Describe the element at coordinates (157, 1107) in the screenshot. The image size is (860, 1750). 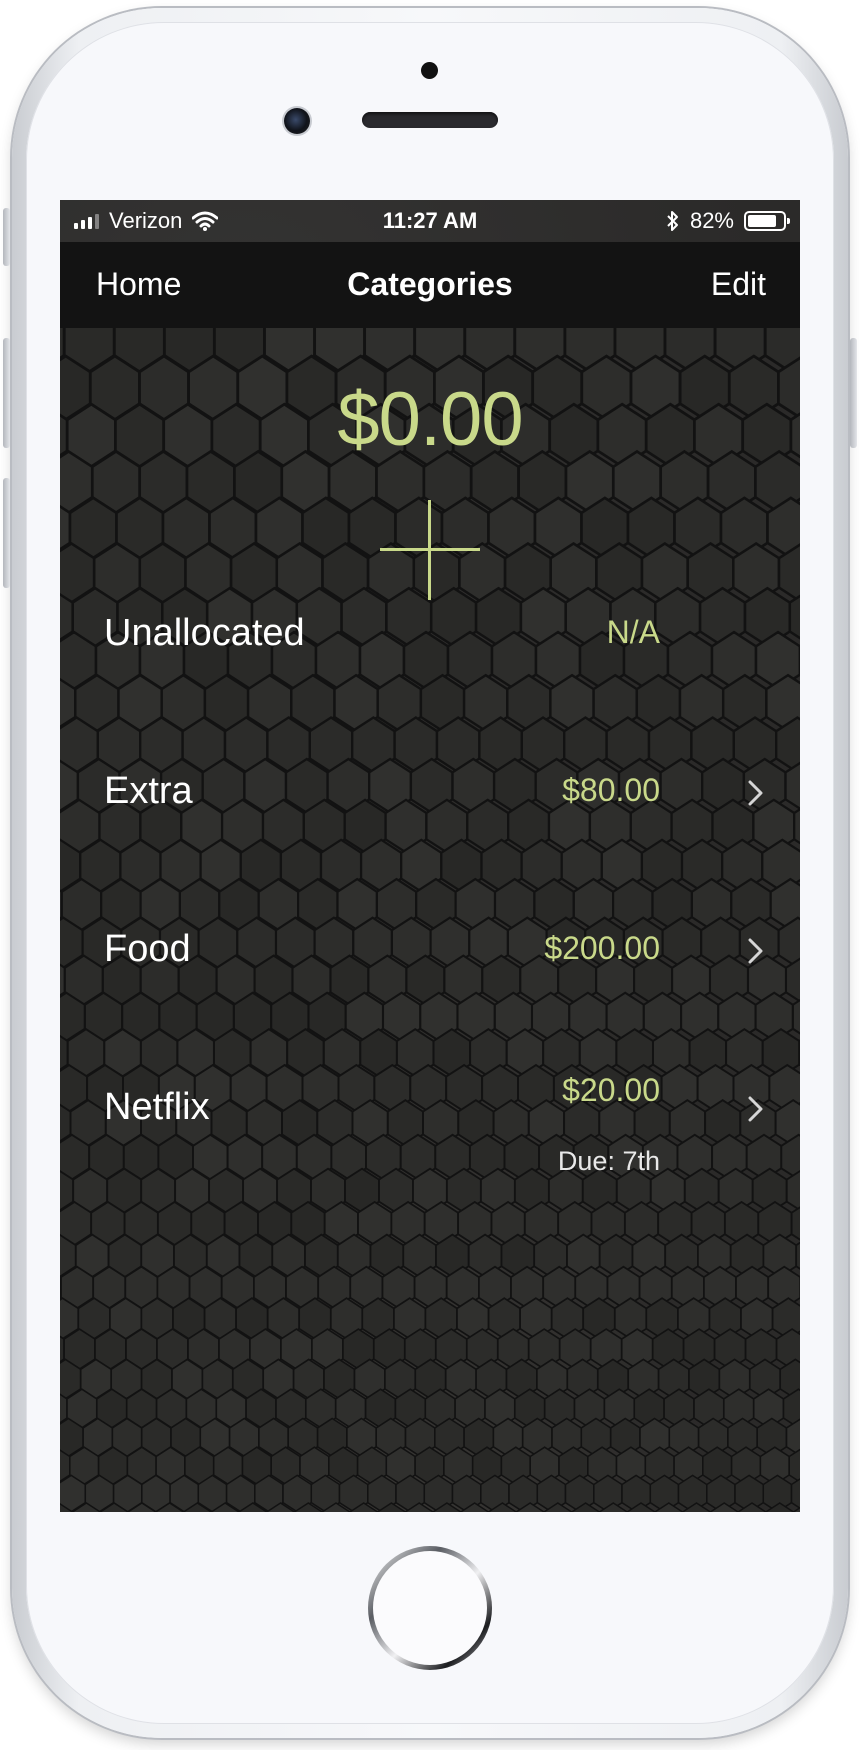
I see `category-name: Netflix` at that location.